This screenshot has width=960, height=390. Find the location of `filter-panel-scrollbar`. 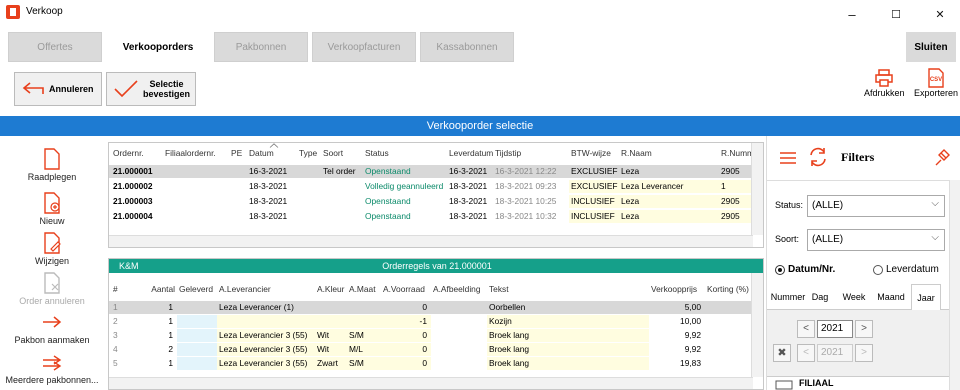

filter-panel-scrollbar is located at coordinates (954, 285).